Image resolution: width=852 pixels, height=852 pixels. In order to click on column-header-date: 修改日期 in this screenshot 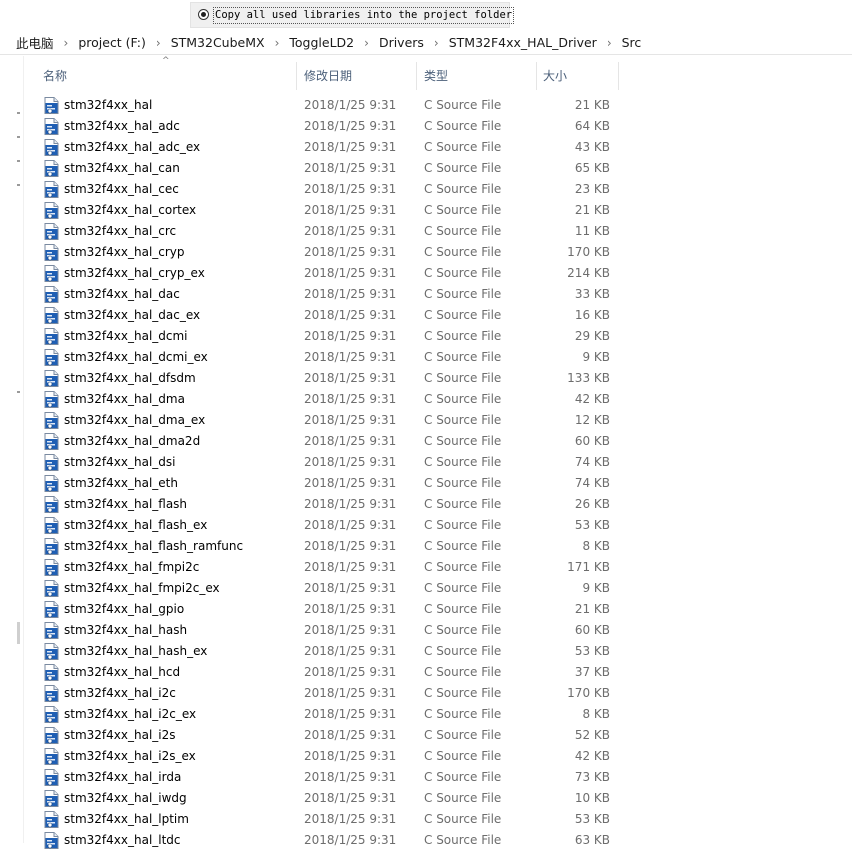, I will do `click(328, 76)`.